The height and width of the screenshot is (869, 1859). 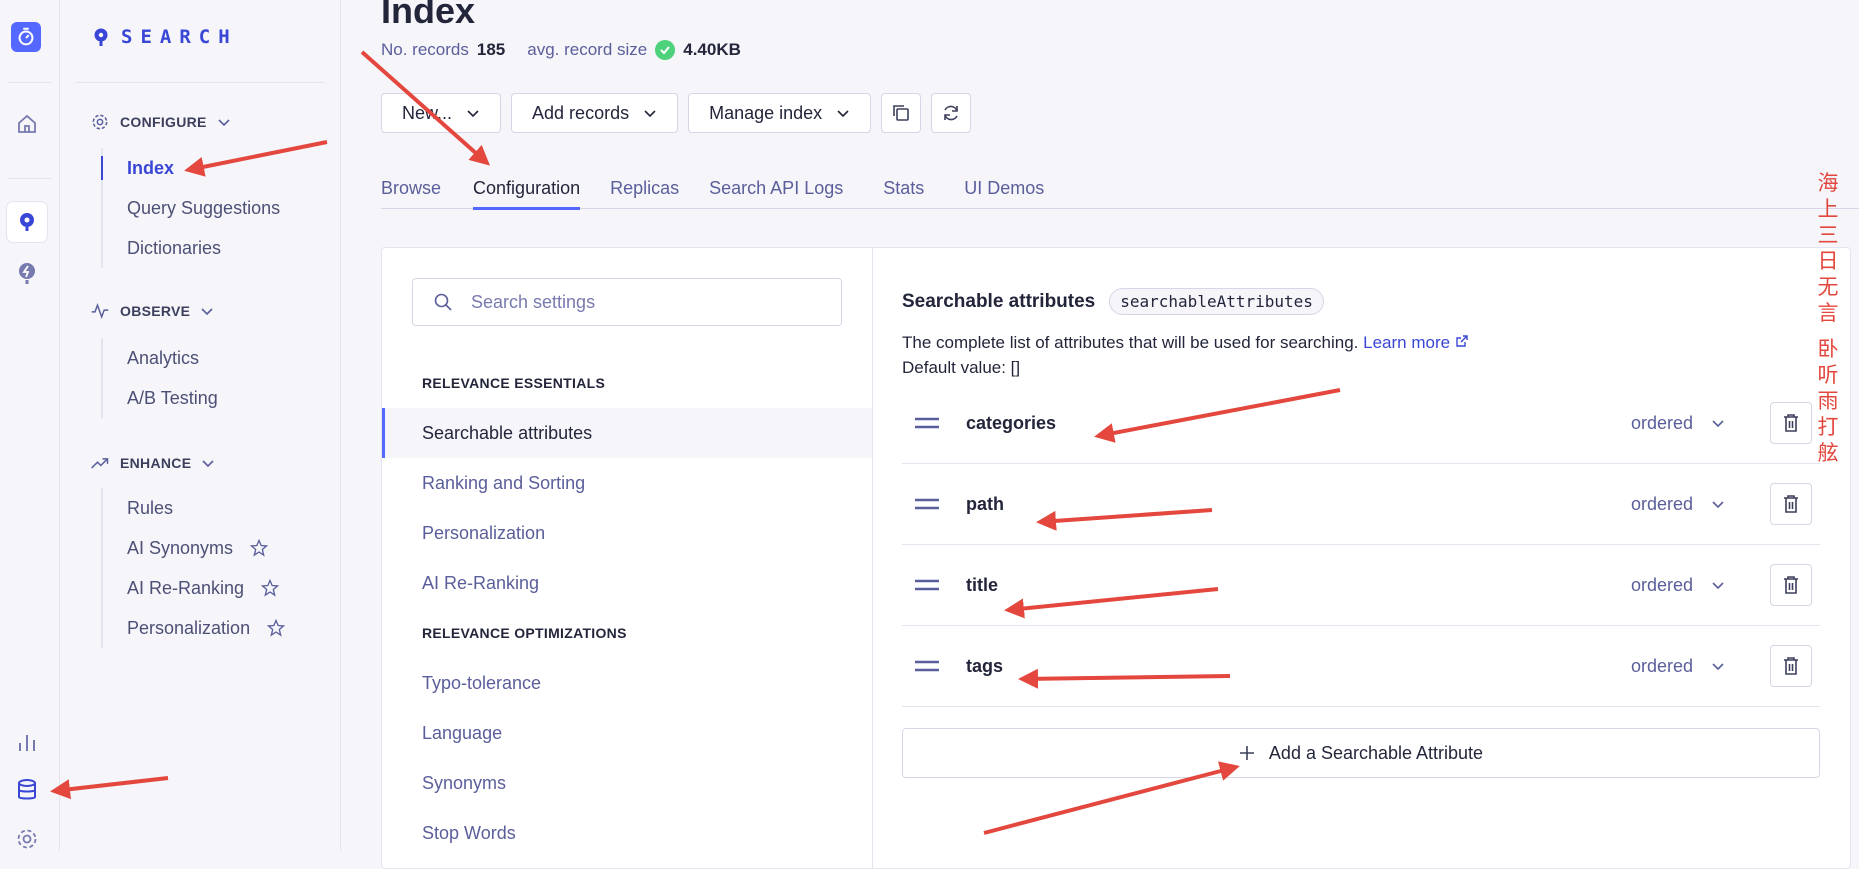 What do you see at coordinates (152, 311) in the screenshot?
I see `section-observe: OBSERVE` at bounding box center [152, 311].